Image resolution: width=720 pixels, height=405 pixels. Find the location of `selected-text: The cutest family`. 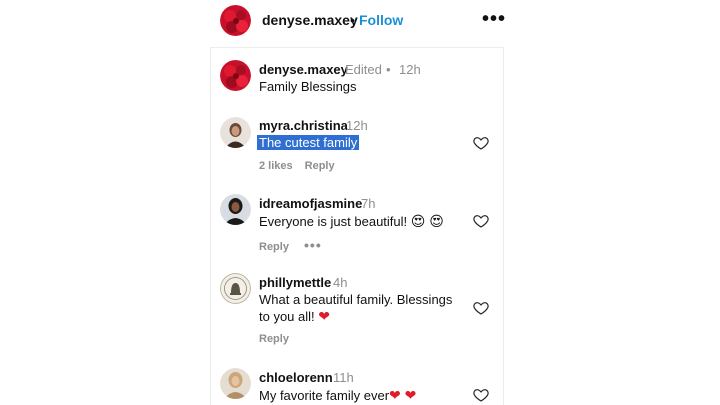

selected-text: The cutest family is located at coordinates (308, 142).